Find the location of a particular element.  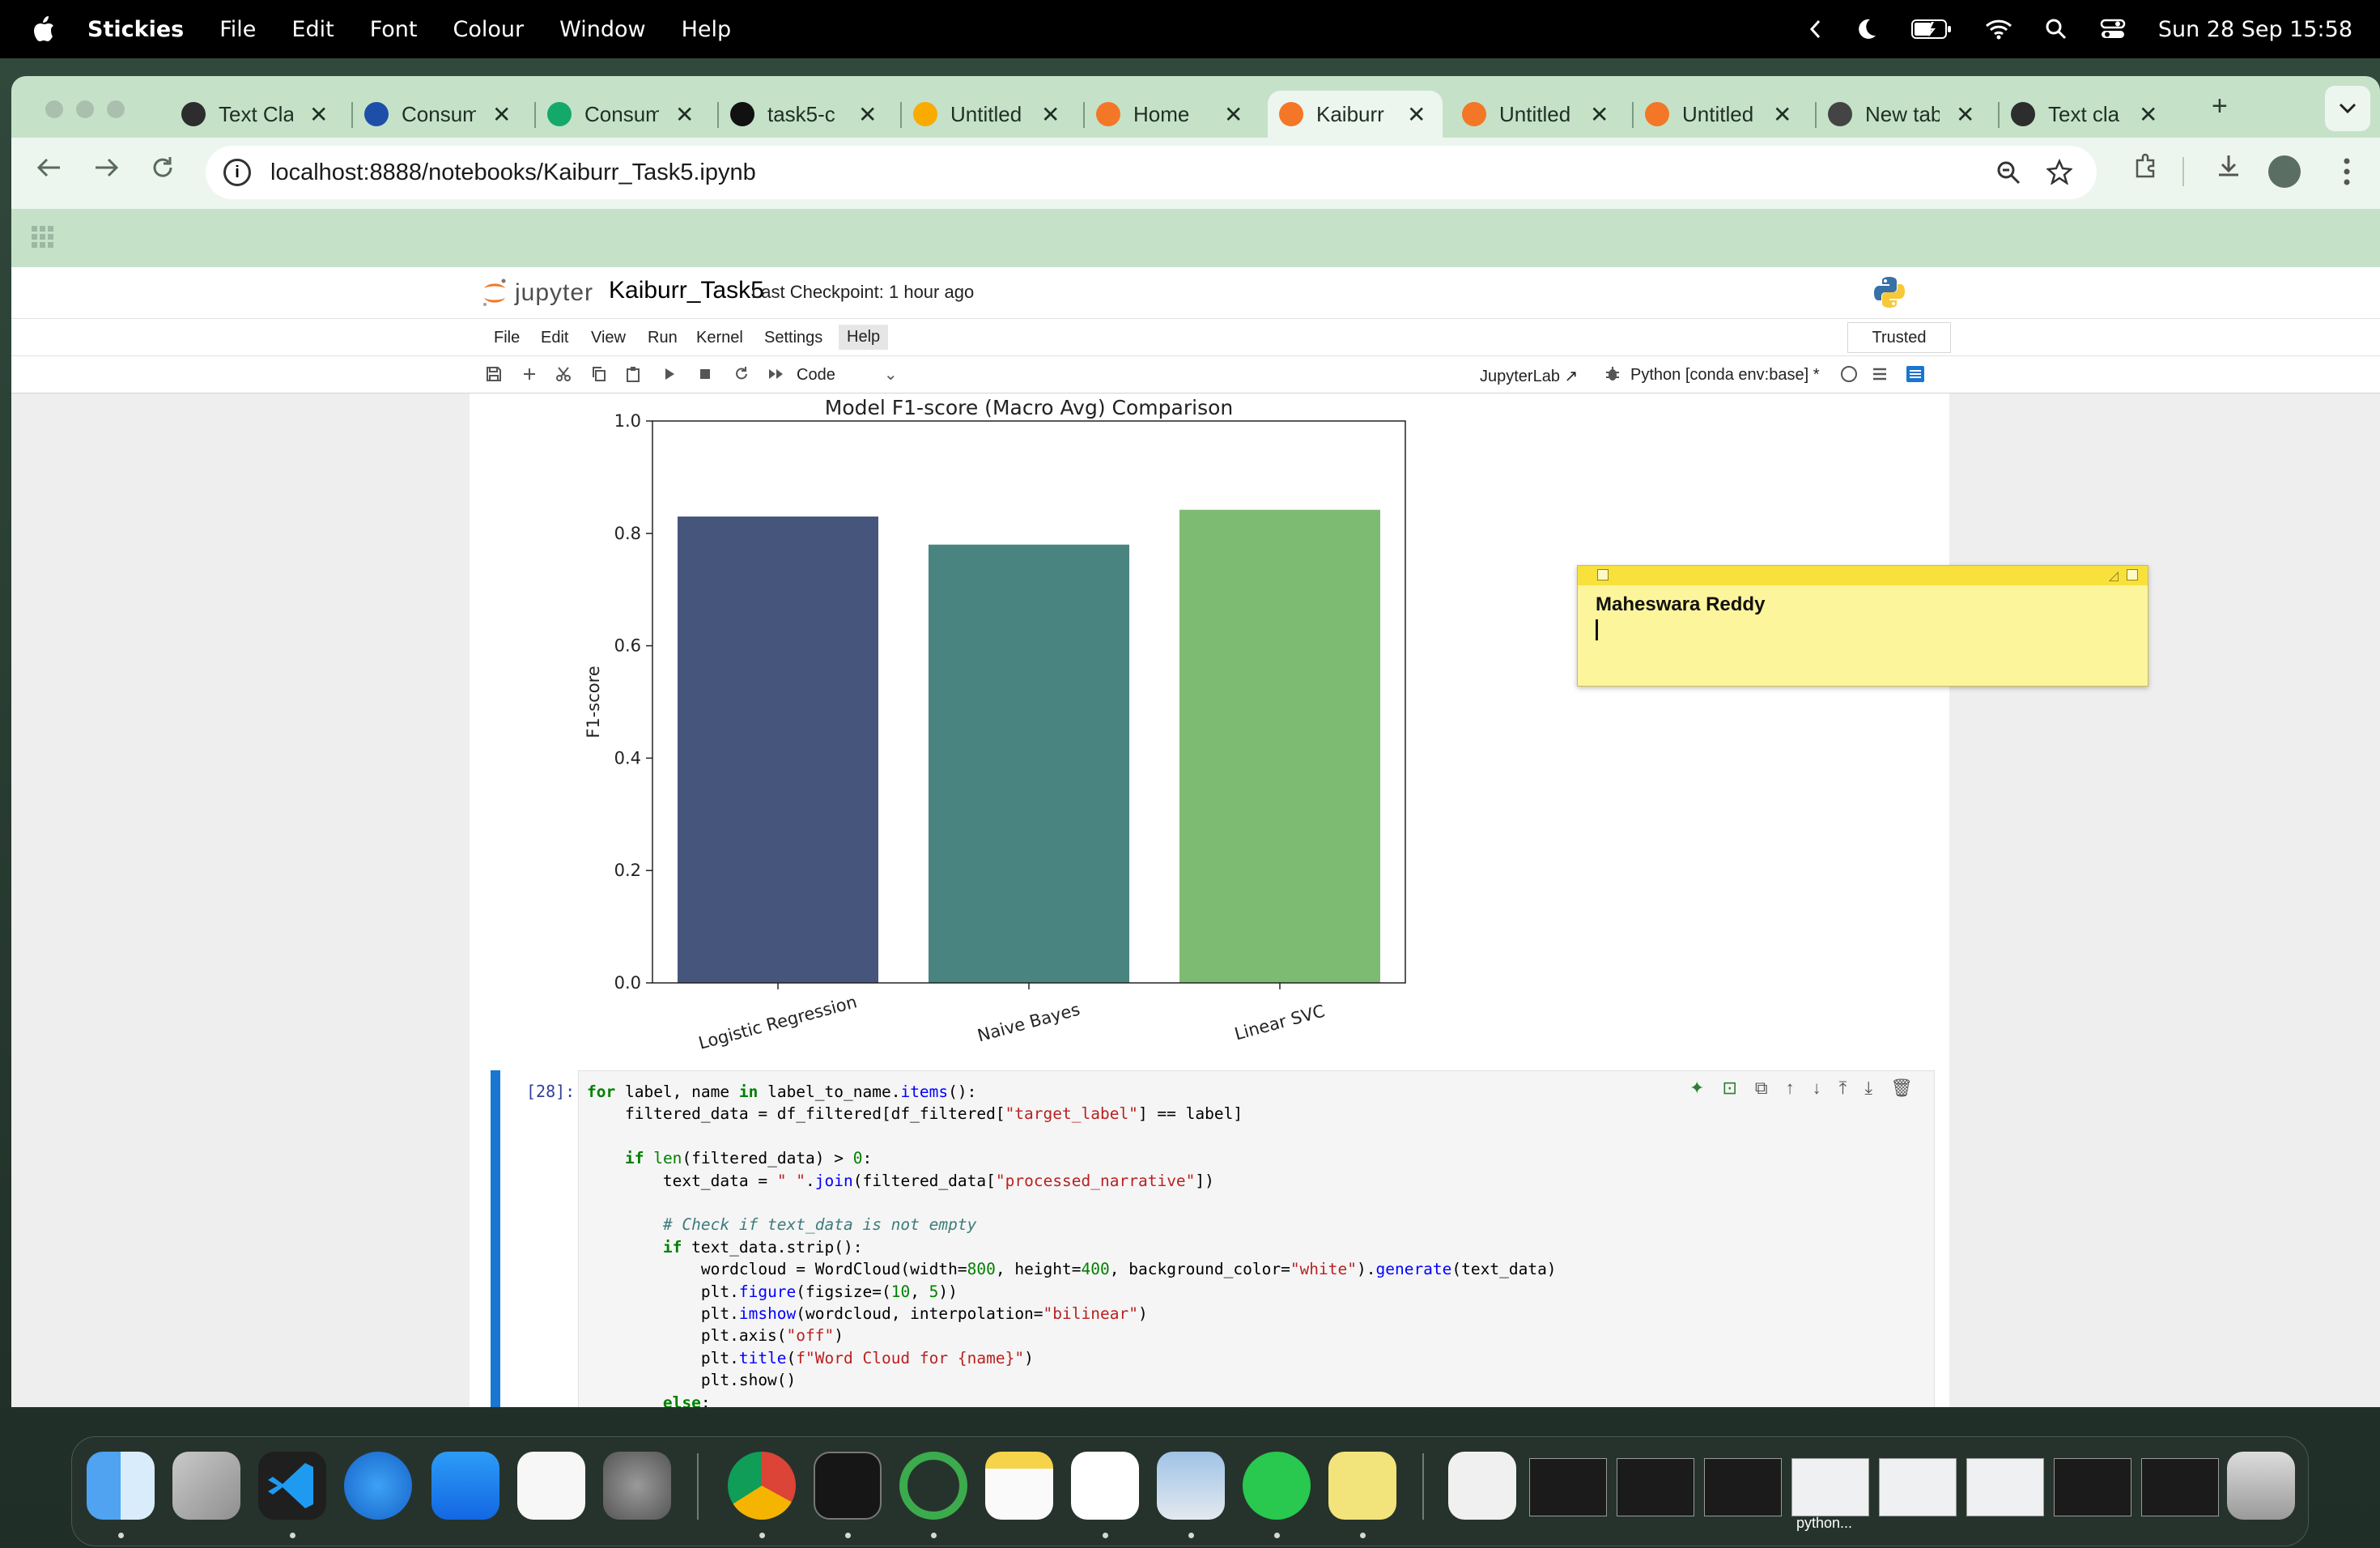

browser-tab: Text cla ✕ is located at coordinates (2087, 115).